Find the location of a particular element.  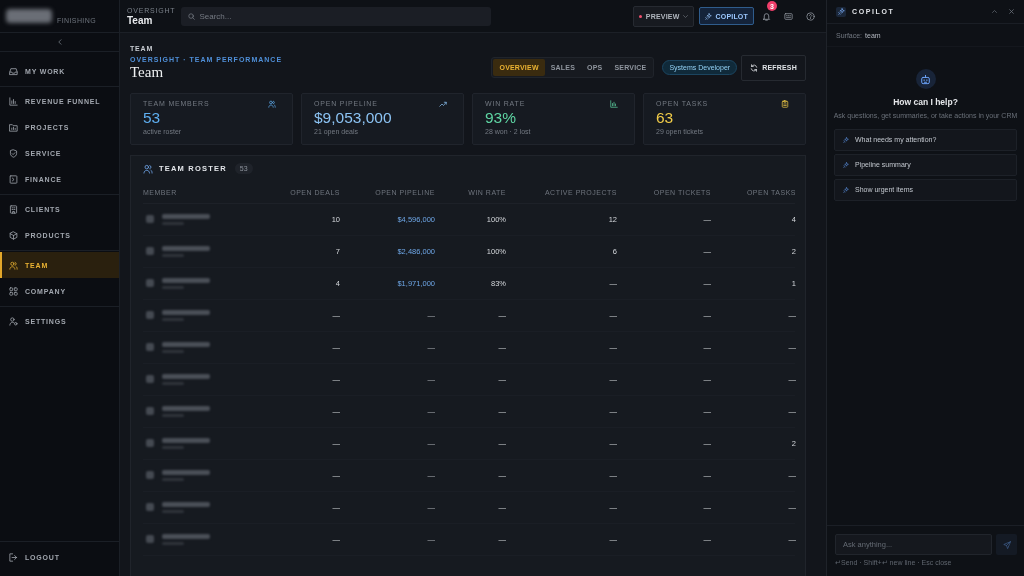

copilot-logo-icon is located at coordinates (841, 11).